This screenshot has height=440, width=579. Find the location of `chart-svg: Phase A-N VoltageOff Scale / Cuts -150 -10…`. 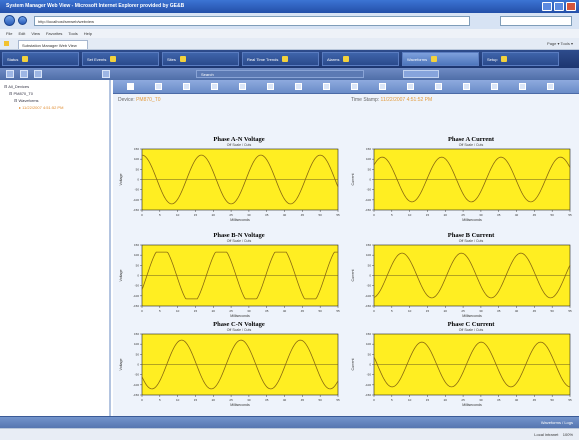

chart-svg: Phase A-N VoltageOff Scale / Cuts -150 -10… is located at coordinates (229, 179).